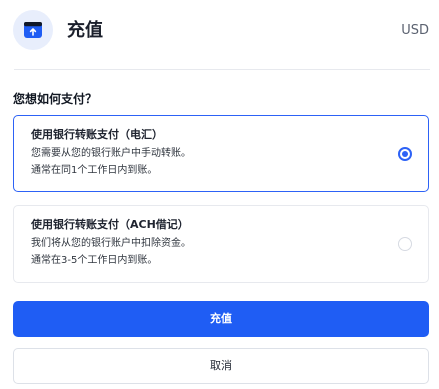 Image resolution: width=439 pixels, height=389 pixels. Describe the element at coordinates (111, 243) in the screenshot. I see `option-description: 我们将从您的银行账户中扣除资金。` at that location.